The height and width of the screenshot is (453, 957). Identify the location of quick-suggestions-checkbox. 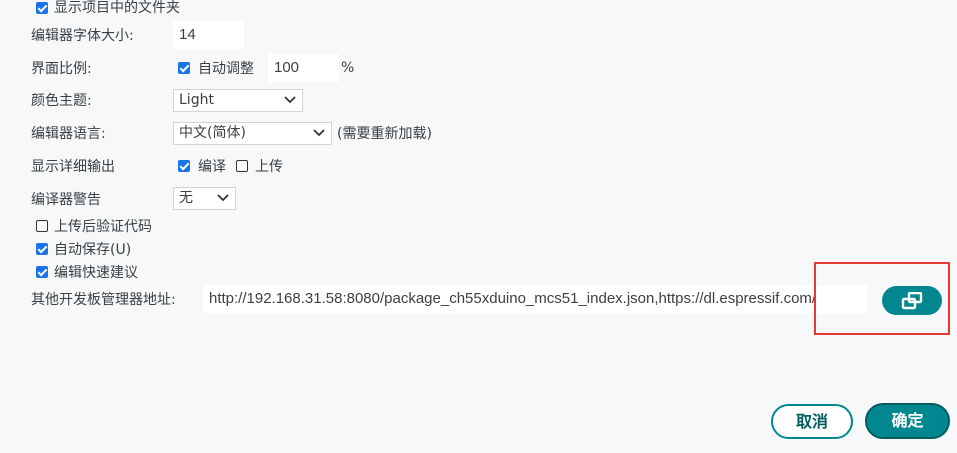
(42, 272).